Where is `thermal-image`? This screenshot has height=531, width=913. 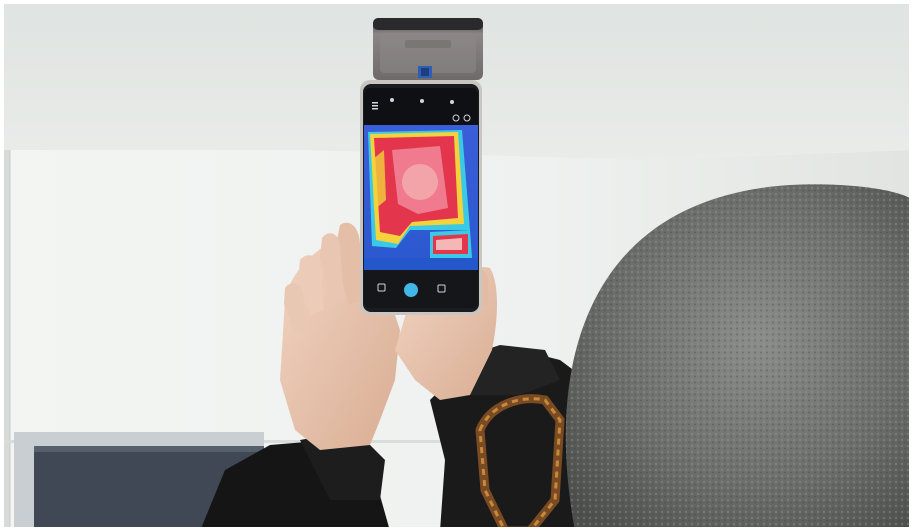 thermal-image is located at coordinates (421, 198).